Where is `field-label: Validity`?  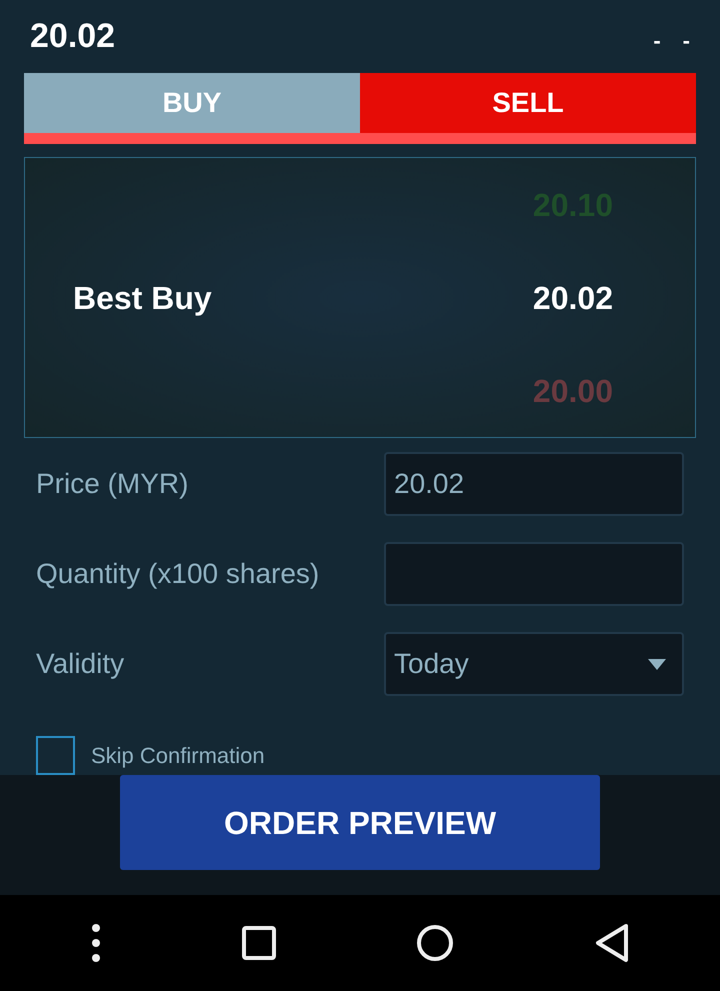
field-label: Validity is located at coordinates (80, 664).